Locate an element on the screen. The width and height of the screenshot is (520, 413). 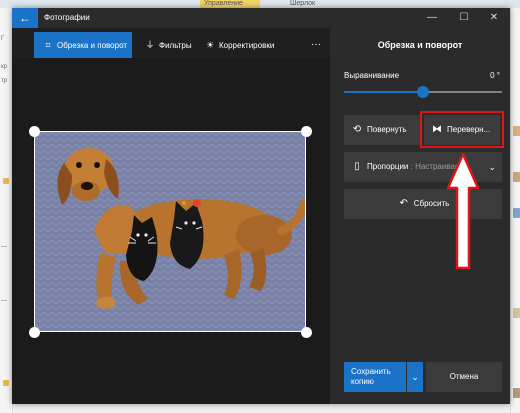
crop-handle-bottom-left is located at coordinates (34, 332).